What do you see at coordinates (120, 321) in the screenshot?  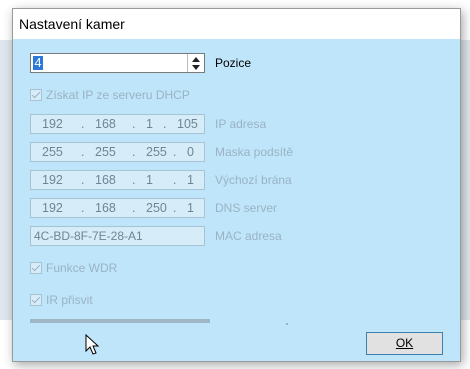 I see `ir-slider` at bounding box center [120, 321].